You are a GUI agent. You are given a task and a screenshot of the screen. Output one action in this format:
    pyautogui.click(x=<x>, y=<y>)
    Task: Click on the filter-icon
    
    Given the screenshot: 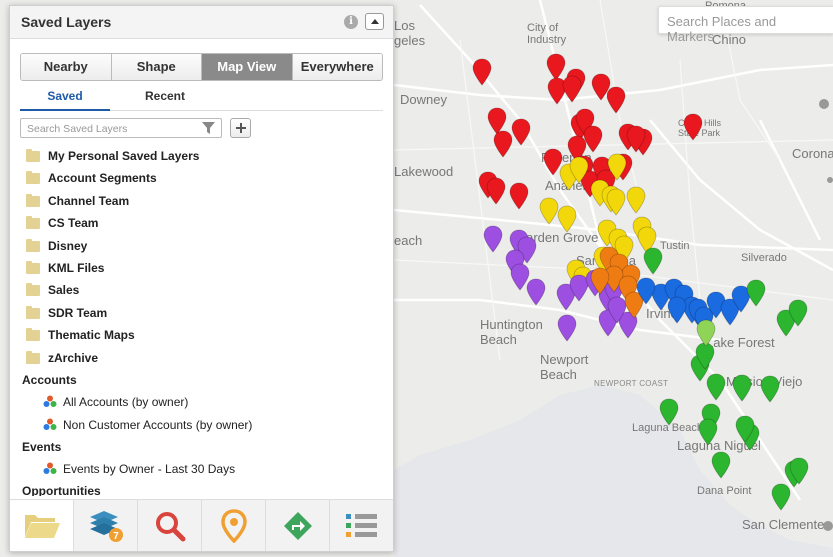 What is the action you would take?
    pyautogui.click(x=208, y=128)
    